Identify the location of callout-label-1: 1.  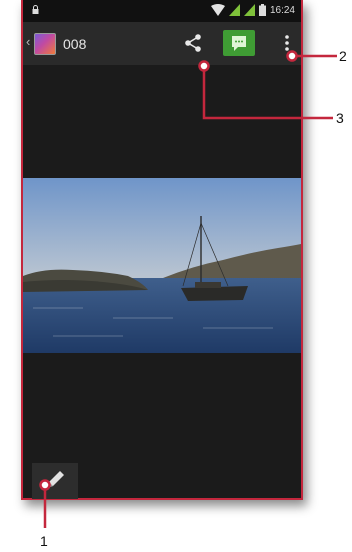
(44, 541).